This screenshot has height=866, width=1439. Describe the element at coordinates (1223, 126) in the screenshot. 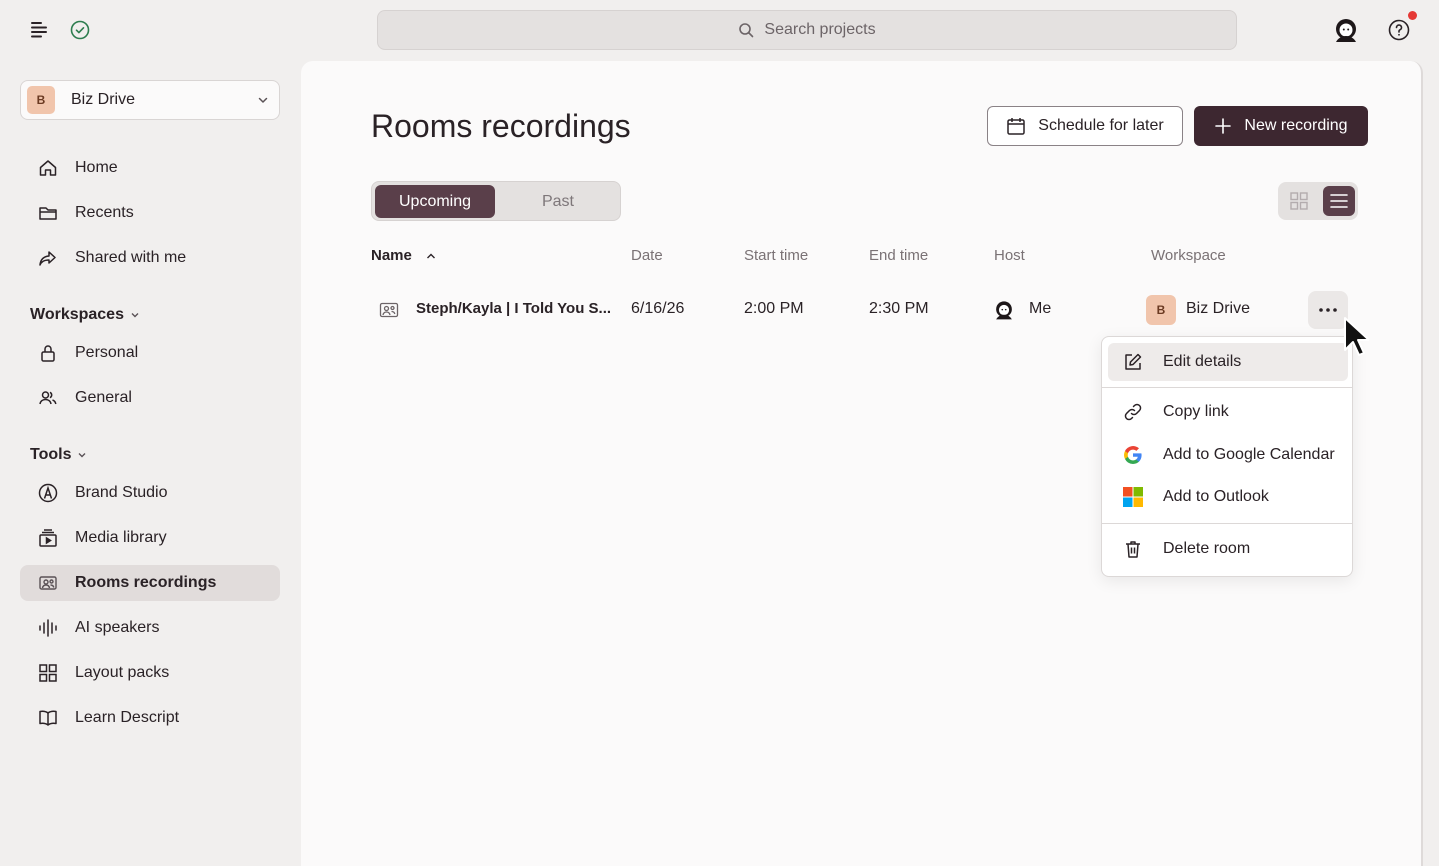

I see `plus-icon` at that location.